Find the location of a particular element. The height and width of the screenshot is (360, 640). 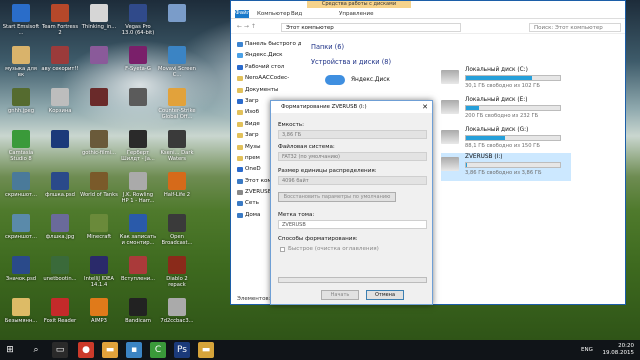

sidebar-item: Документы is located at coordinates (268, 90).